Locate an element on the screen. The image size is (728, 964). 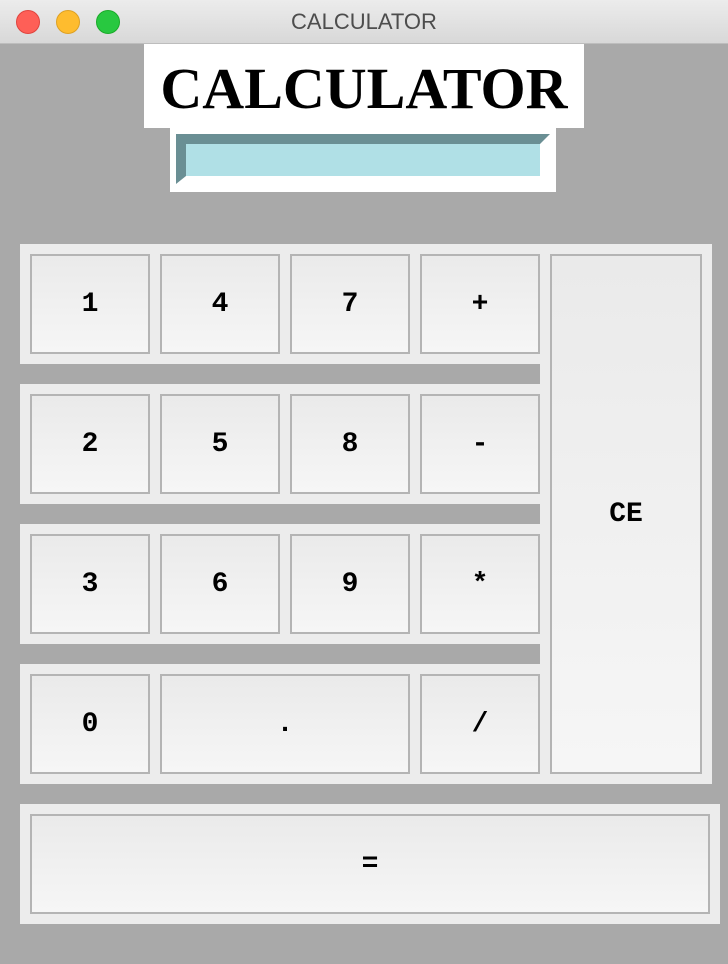
window-titlebar: CALCULATOR is located at coordinates (364, 22).